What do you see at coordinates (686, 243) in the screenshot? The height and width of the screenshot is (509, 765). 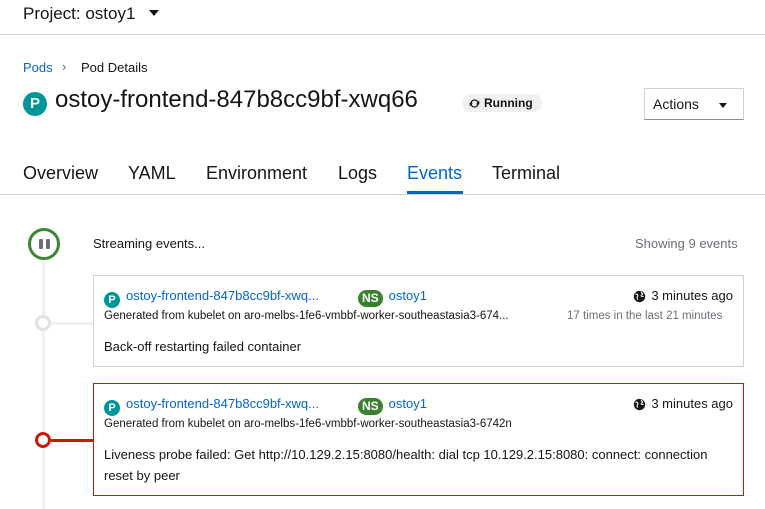 I see `events-count: Showing 9 events` at bounding box center [686, 243].